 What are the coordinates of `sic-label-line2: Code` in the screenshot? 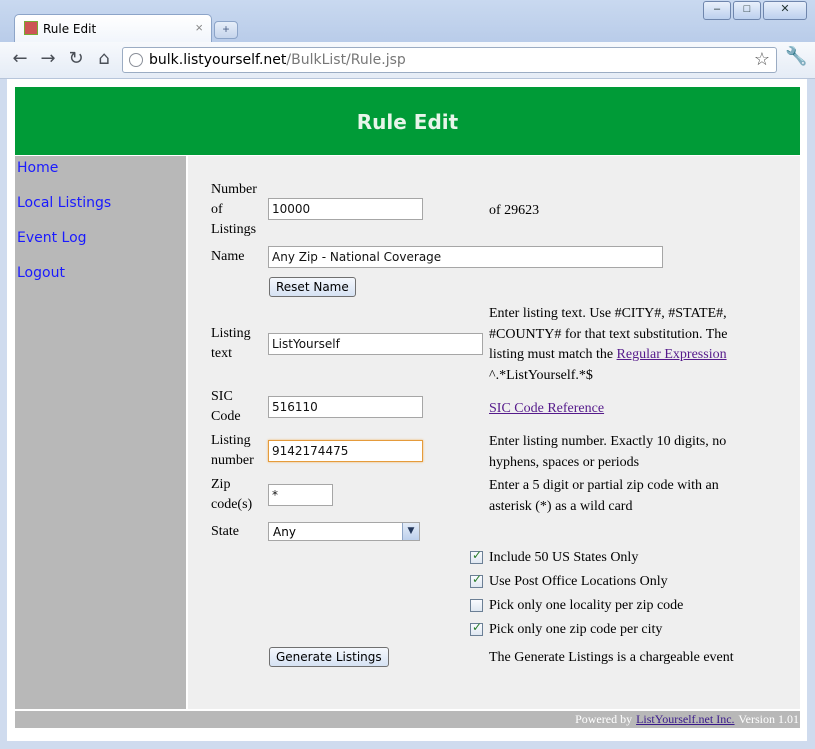 It's located at (226, 416).